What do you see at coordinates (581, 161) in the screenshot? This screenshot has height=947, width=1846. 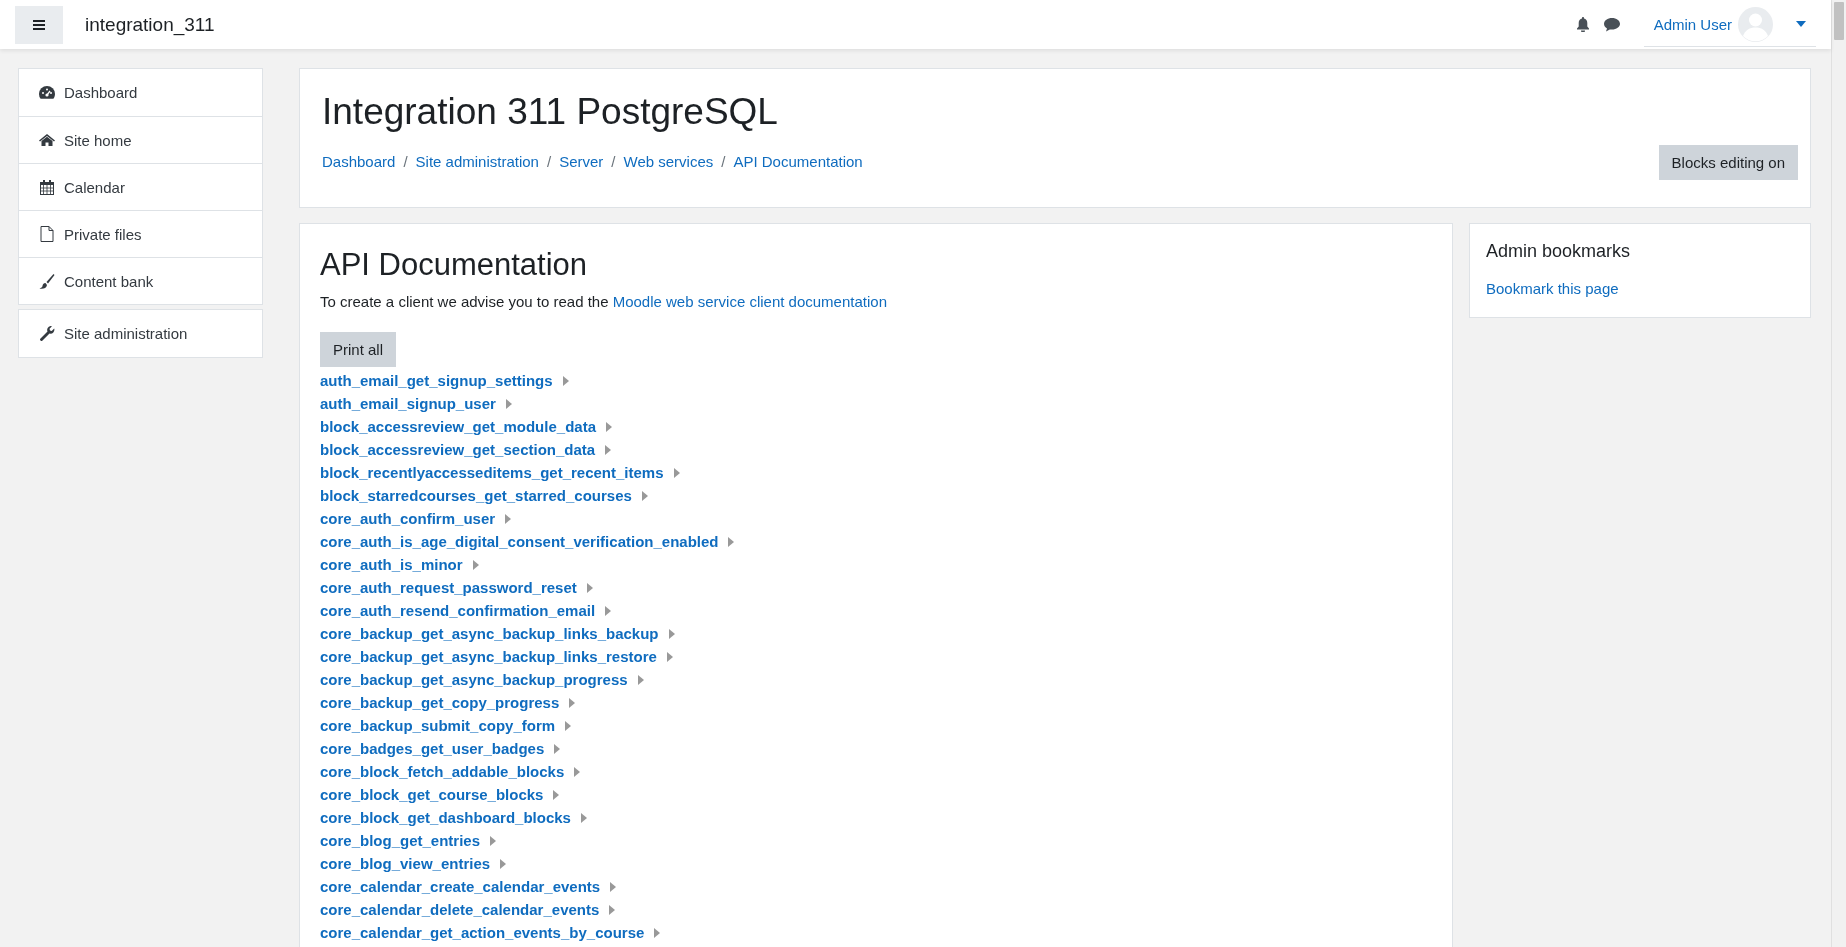 I see `breadcrumb-link: Server` at bounding box center [581, 161].